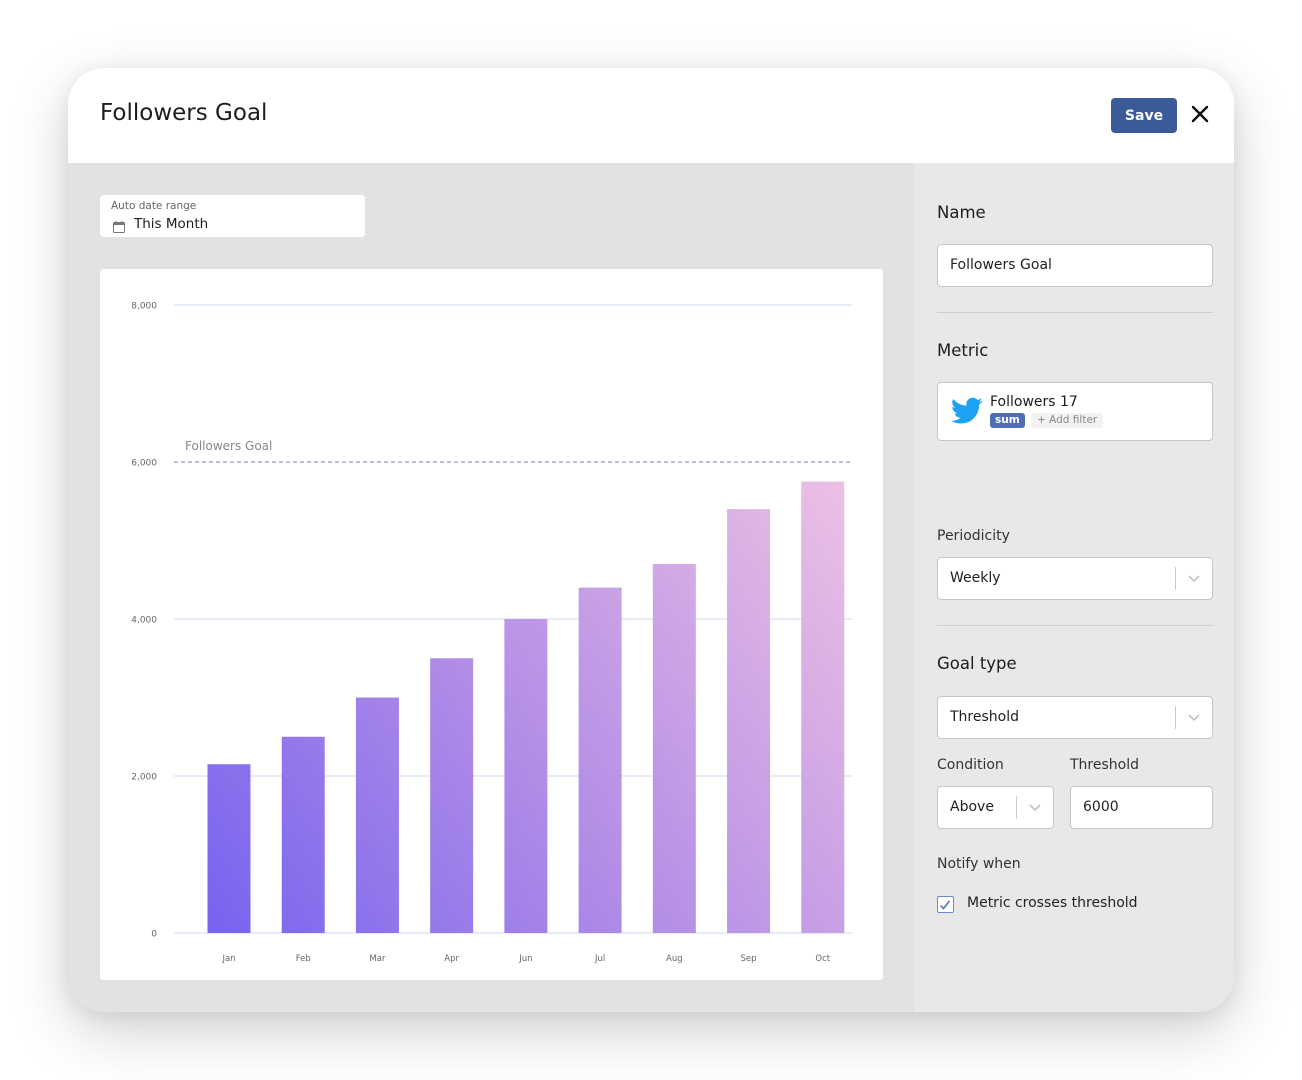 This screenshot has height=1080, width=1302. Describe the element at coordinates (303, 959) in the screenshot. I see `x-tick-label: Feb` at that location.